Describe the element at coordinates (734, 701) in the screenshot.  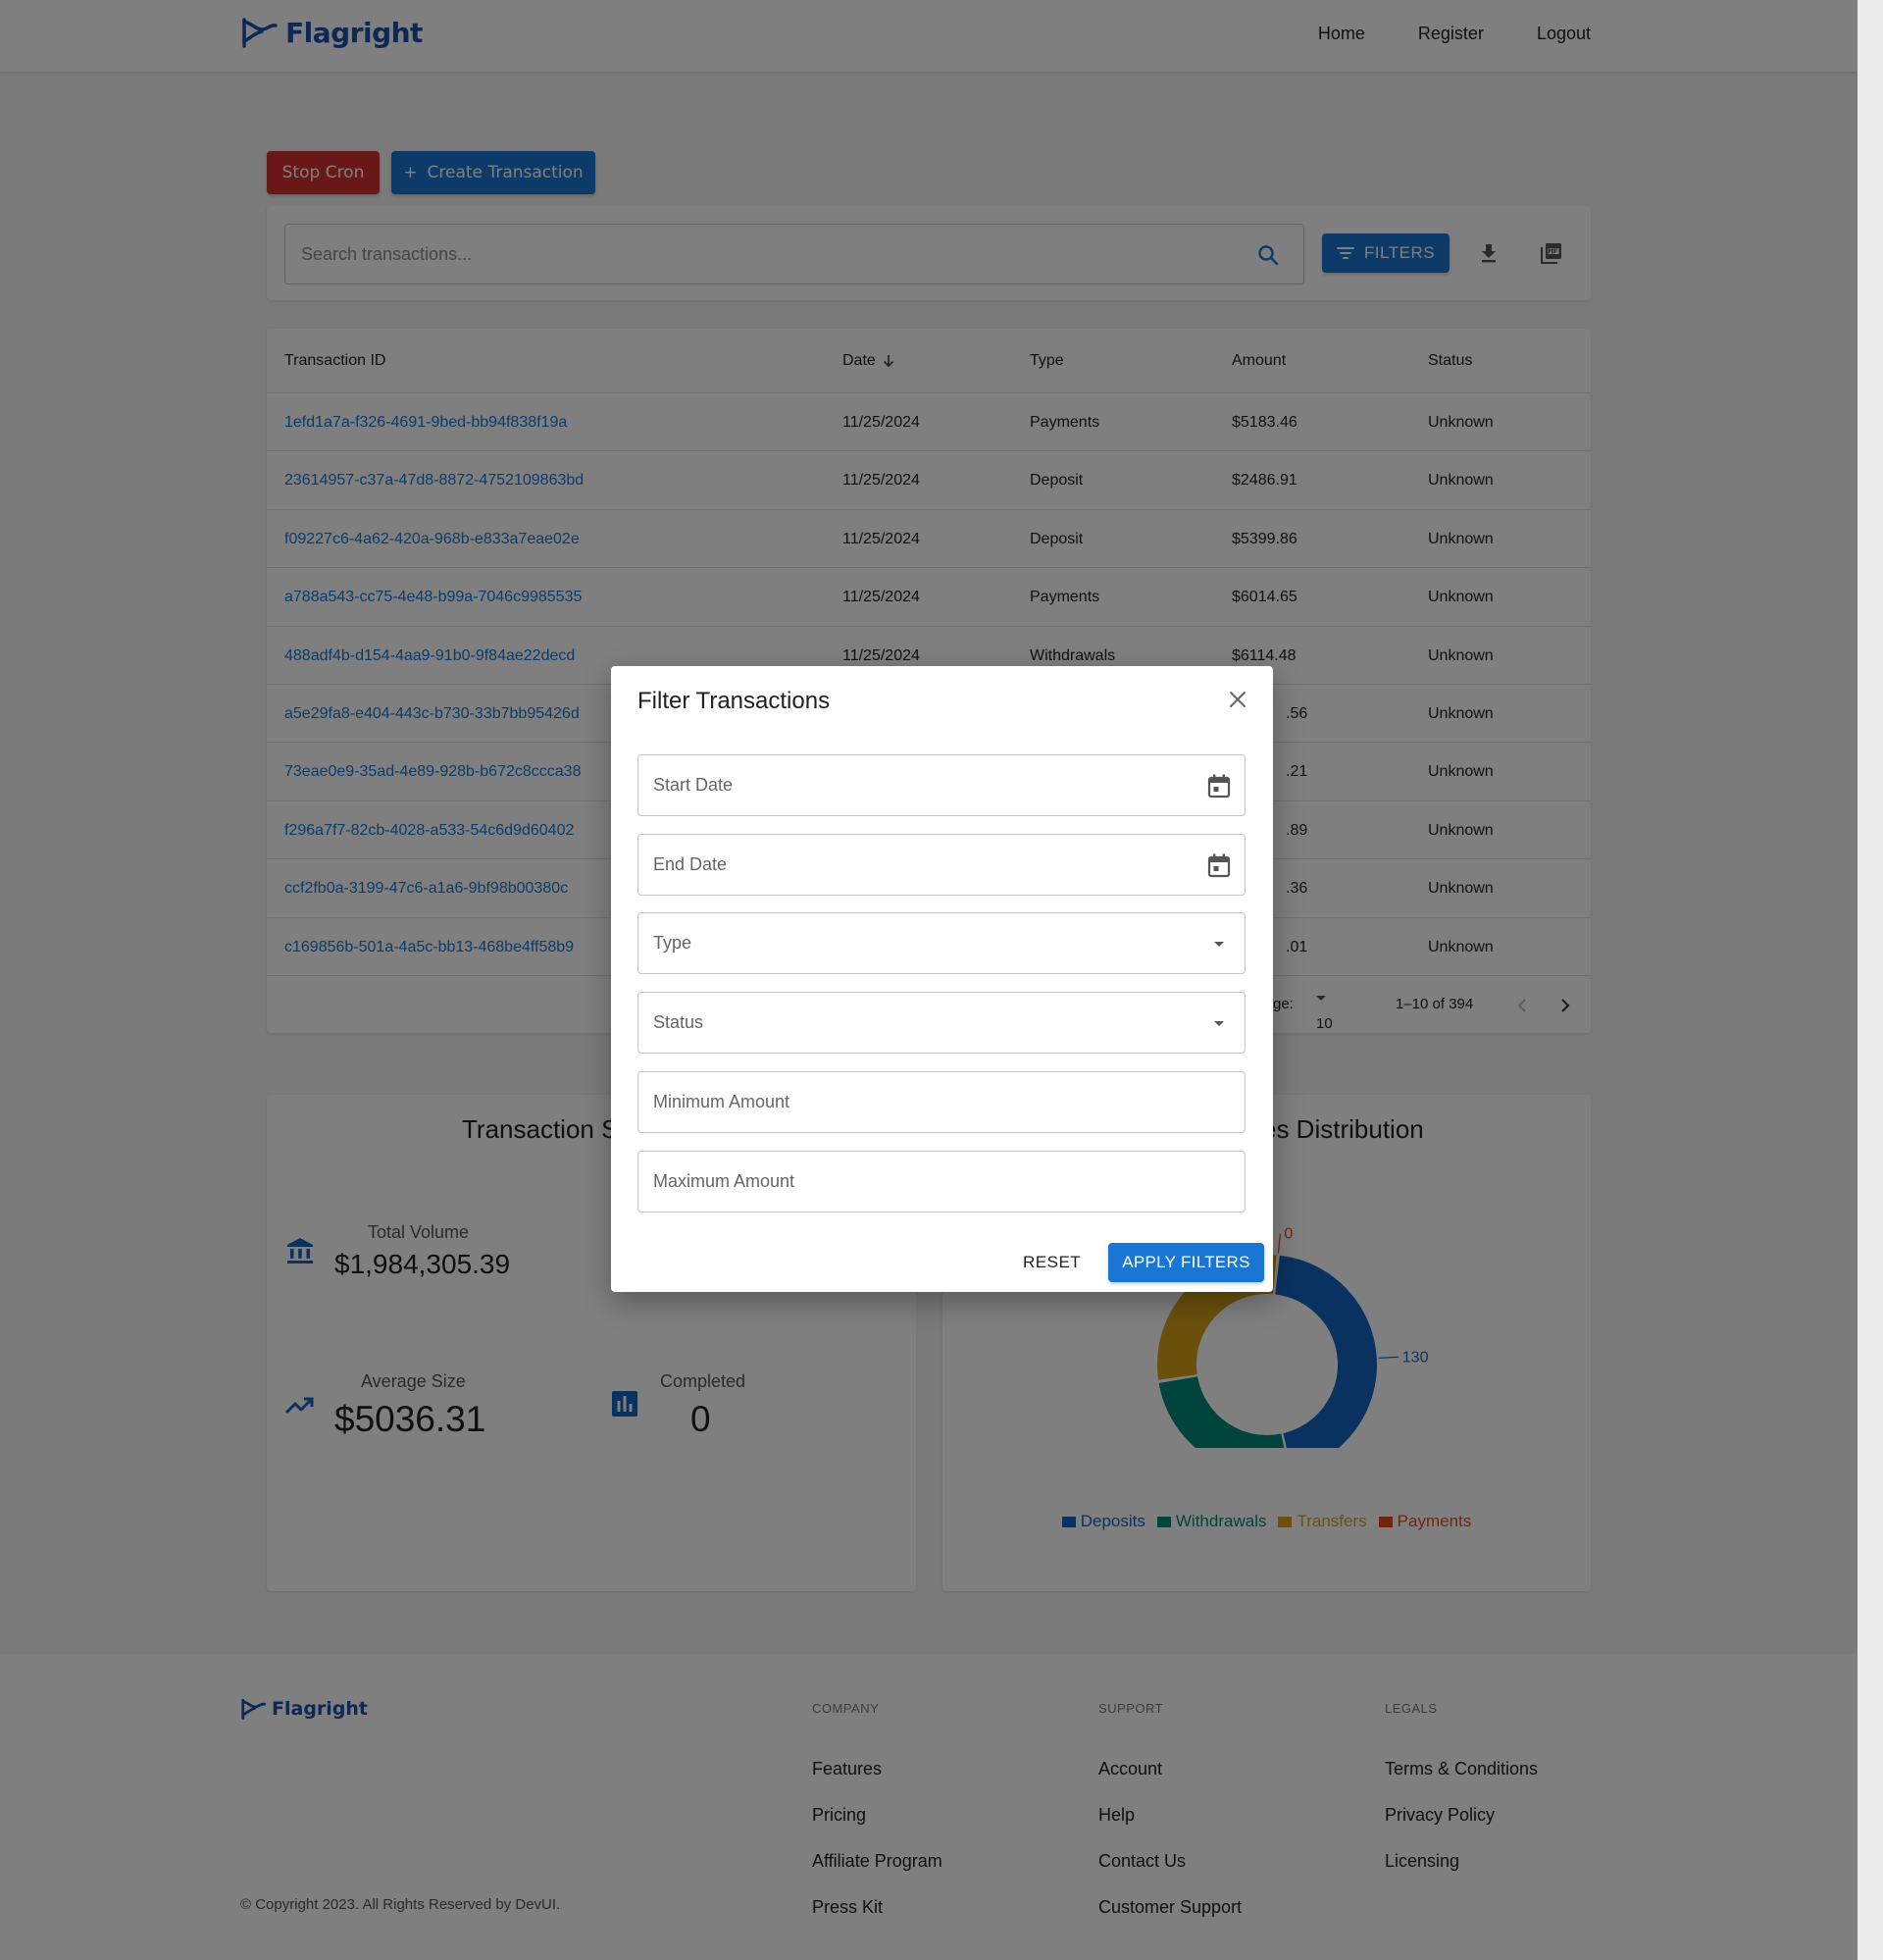
I see `dialog-title: Filter Transactions` at that location.